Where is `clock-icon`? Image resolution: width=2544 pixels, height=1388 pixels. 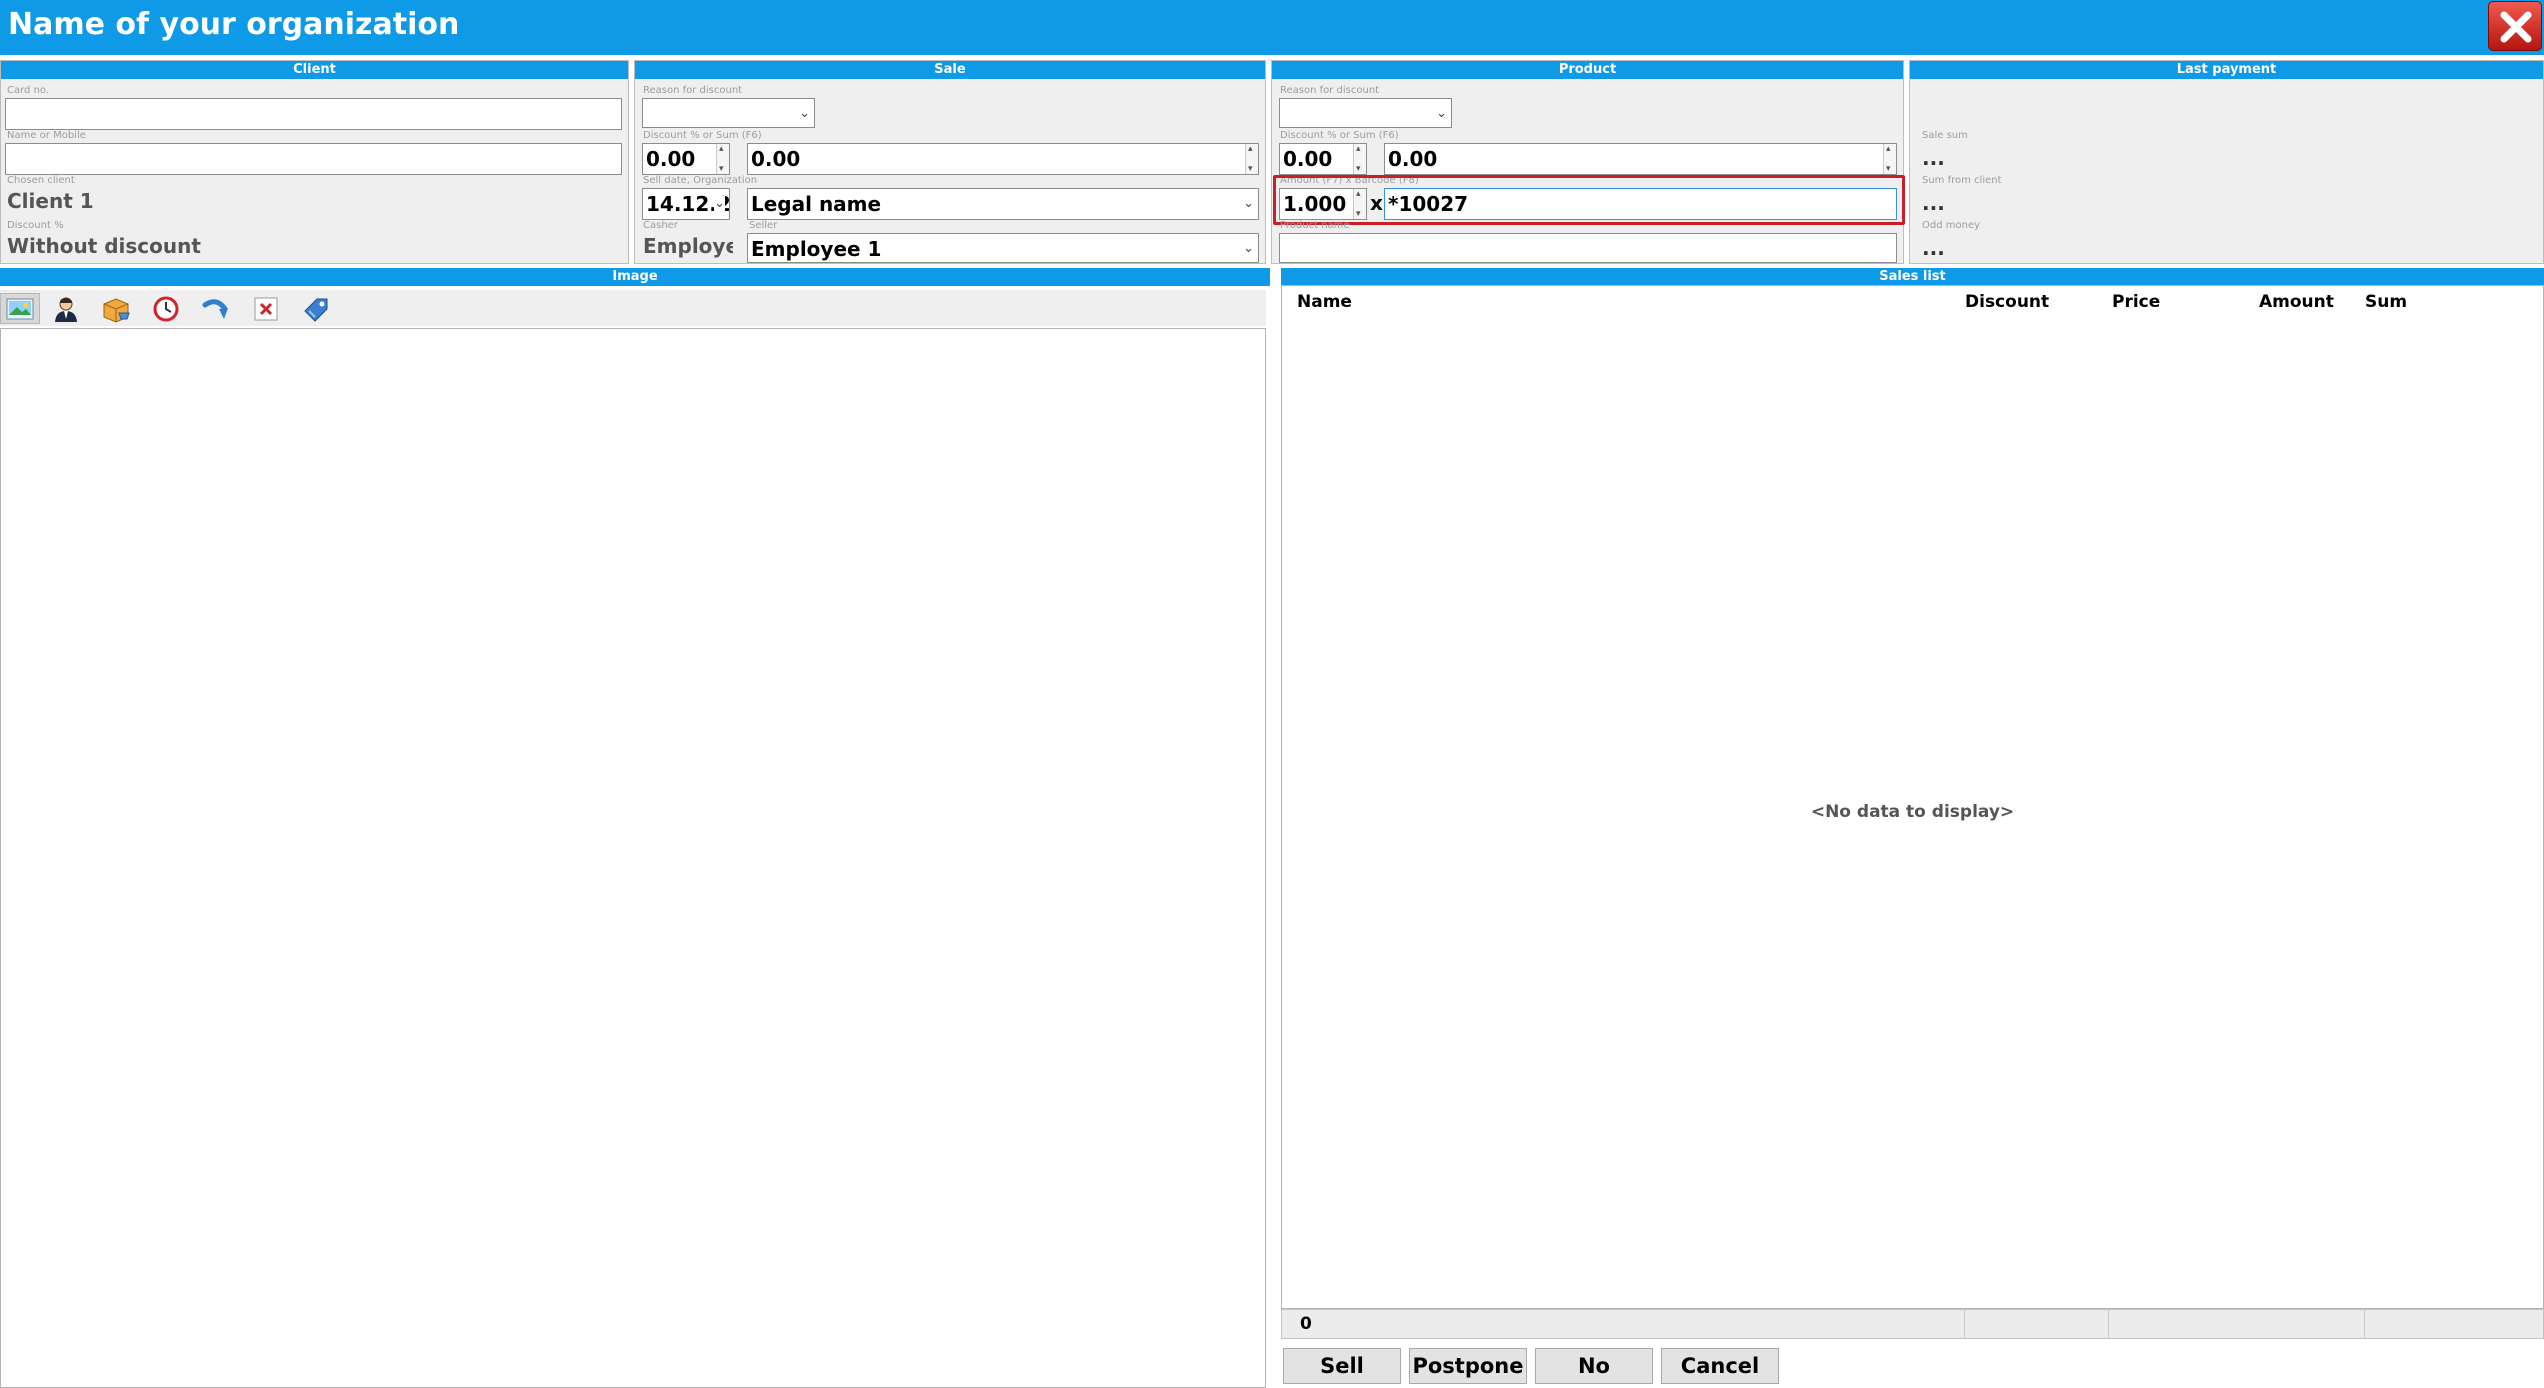 clock-icon is located at coordinates (166, 308).